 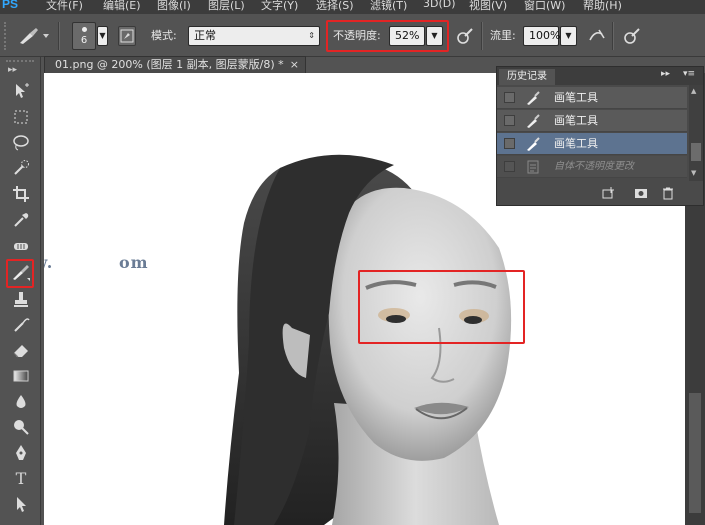 What do you see at coordinates (174, 6) in the screenshot?
I see `menu-image: 图像(I)` at bounding box center [174, 6].